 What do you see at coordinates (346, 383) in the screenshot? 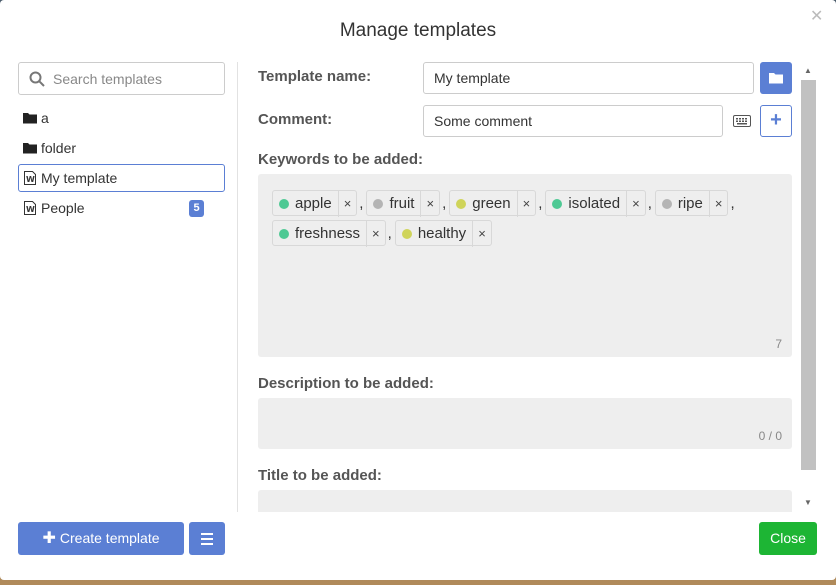
I see `description-label: Description to be added:` at bounding box center [346, 383].